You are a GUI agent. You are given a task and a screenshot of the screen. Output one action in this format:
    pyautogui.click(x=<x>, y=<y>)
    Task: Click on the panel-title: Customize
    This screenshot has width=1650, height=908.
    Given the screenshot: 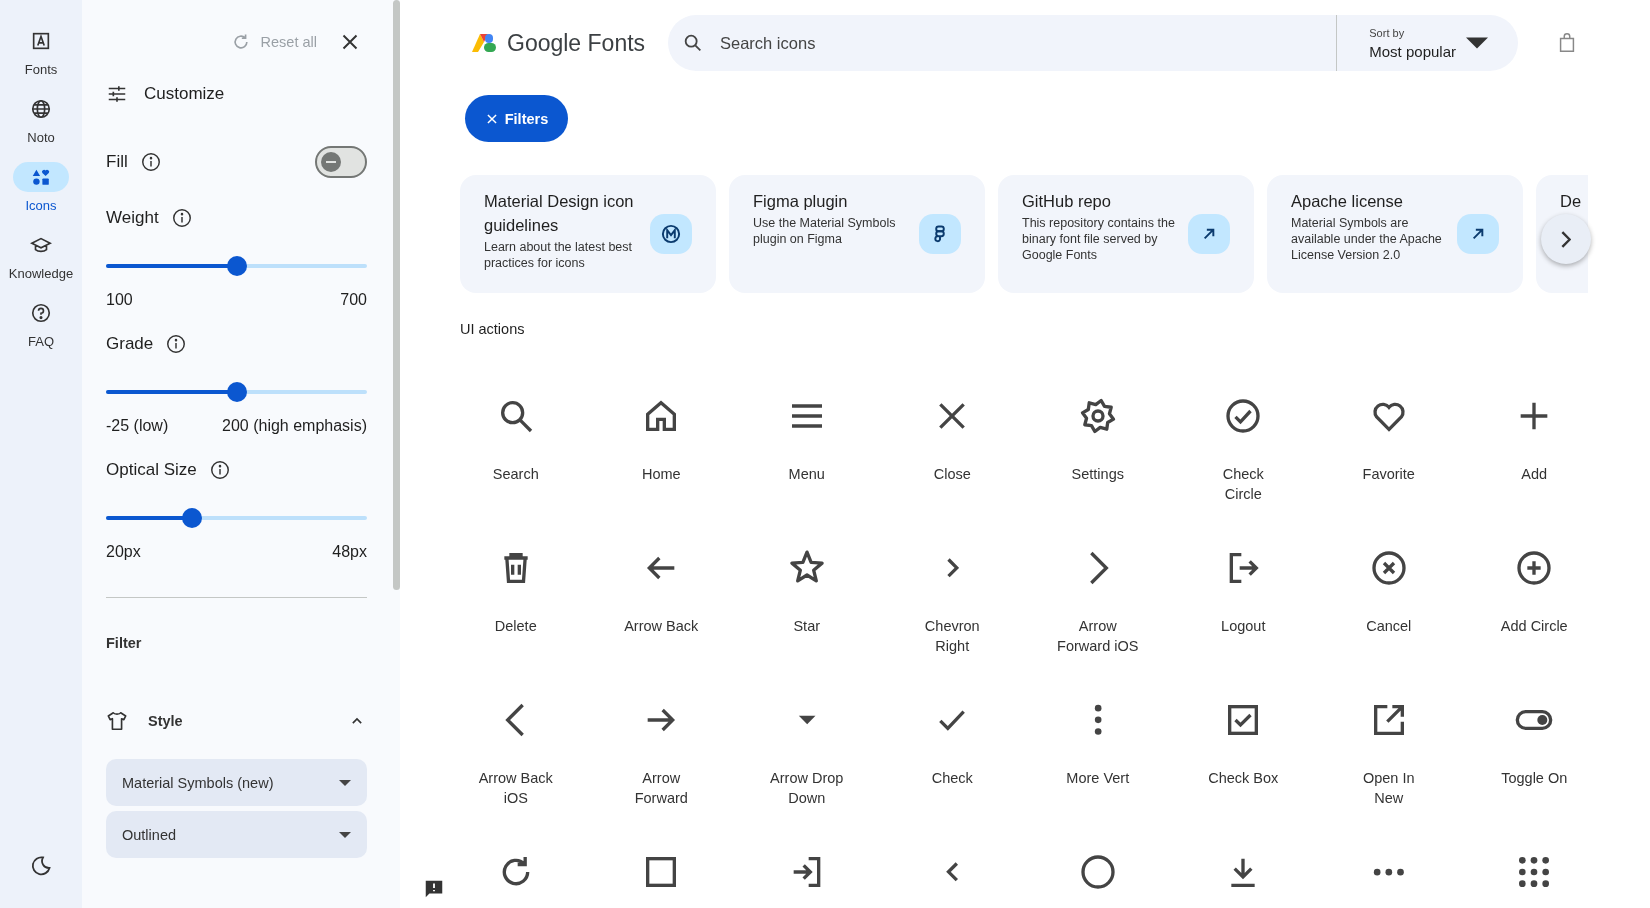 What is the action you would take?
    pyautogui.click(x=184, y=94)
    